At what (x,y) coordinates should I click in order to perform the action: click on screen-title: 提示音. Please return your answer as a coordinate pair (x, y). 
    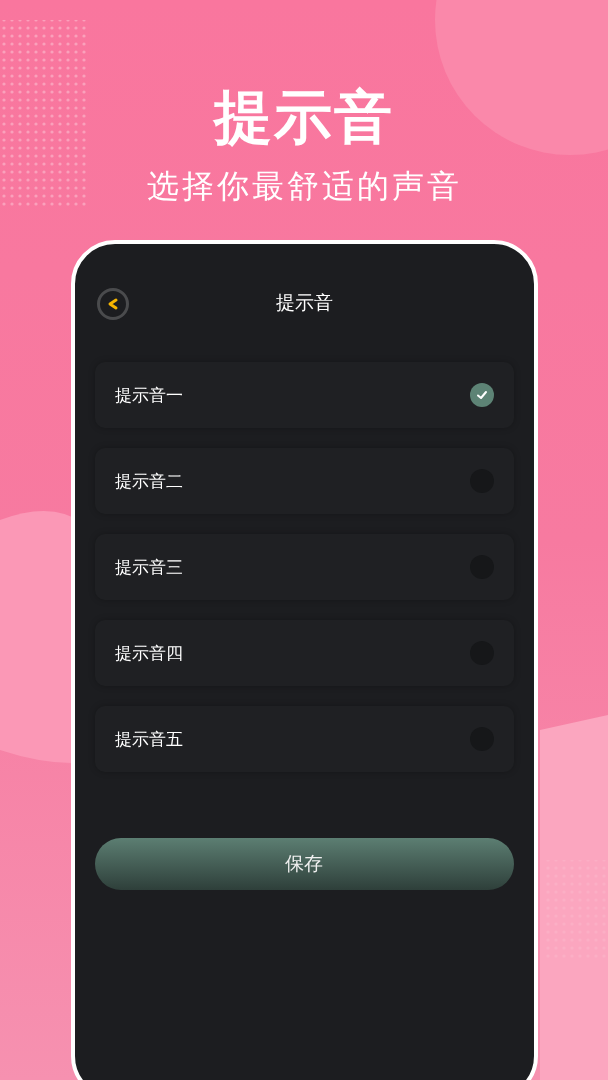
    Looking at the image, I should click on (304, 302).